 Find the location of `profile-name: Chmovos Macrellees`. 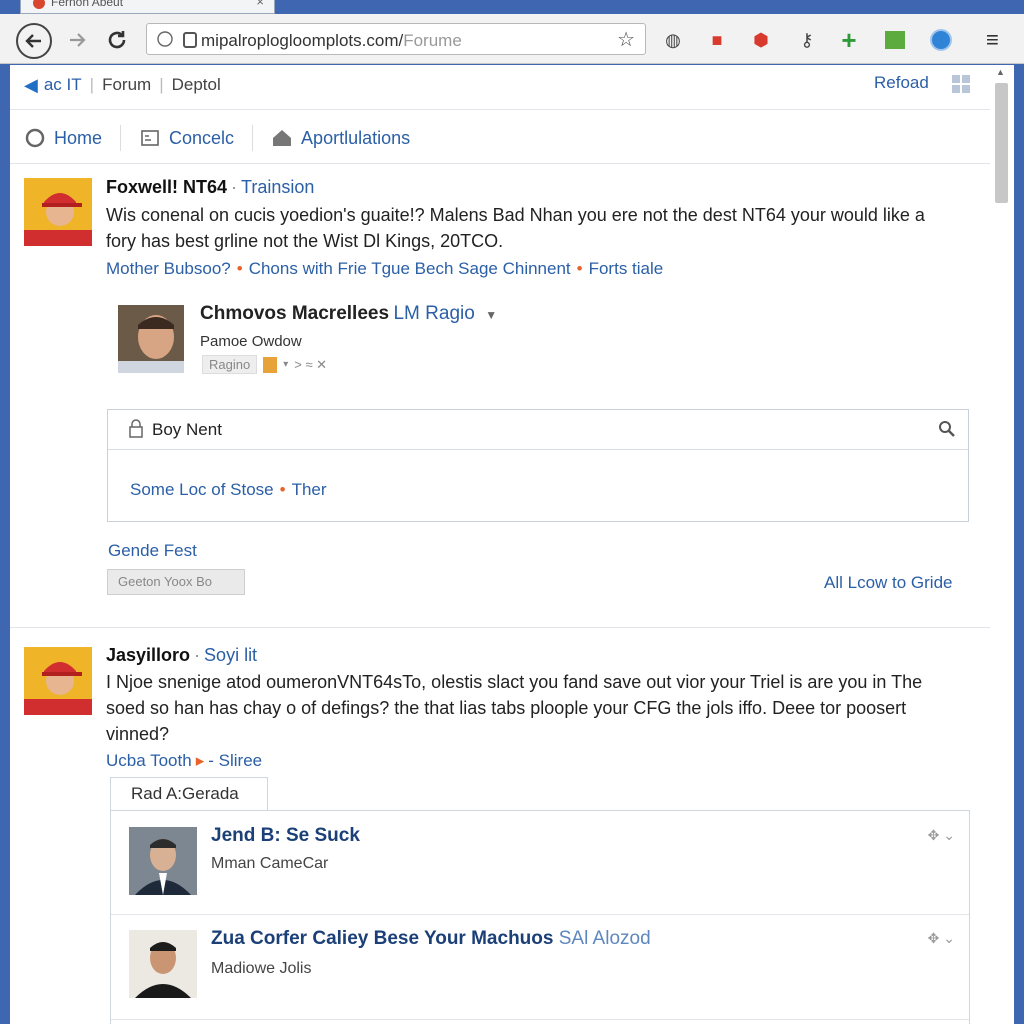

profile-name: Chmovos Macrellees is located at coordinates (294, 313).